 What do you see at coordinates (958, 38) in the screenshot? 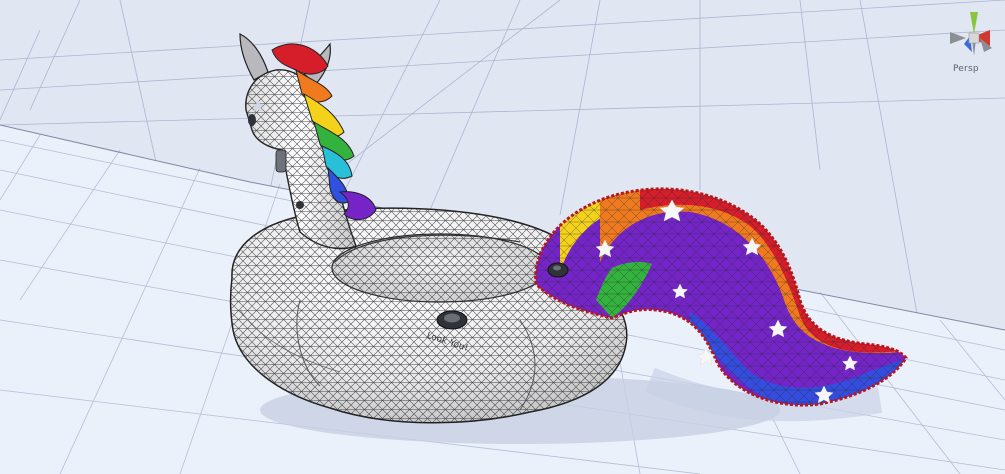
I see `gizmo-neg-x-cone` at bounding box center [958, 38].